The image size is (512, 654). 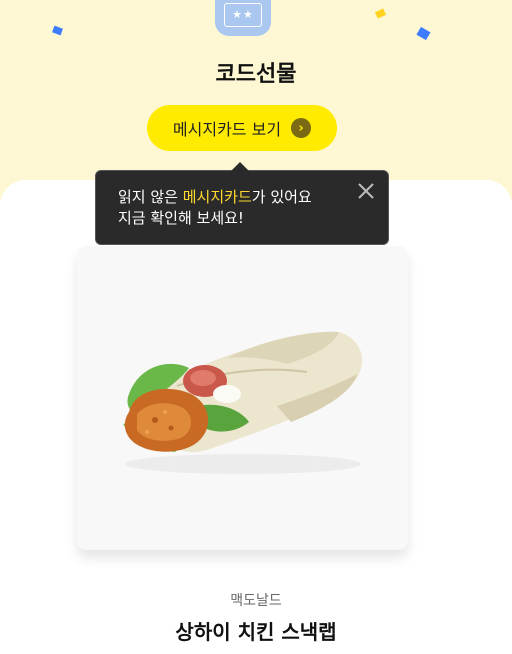 What do you see at coordinates (243, 402) in the screenshot?
I see `chicken-snack-wrap-image` at bounding box center [243, 402].